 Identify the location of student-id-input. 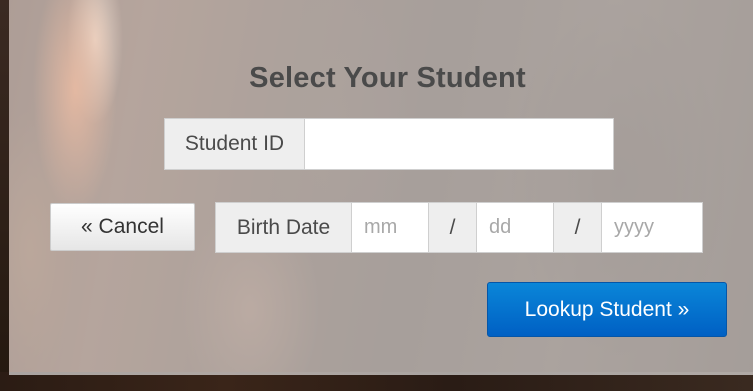
(459, 144).